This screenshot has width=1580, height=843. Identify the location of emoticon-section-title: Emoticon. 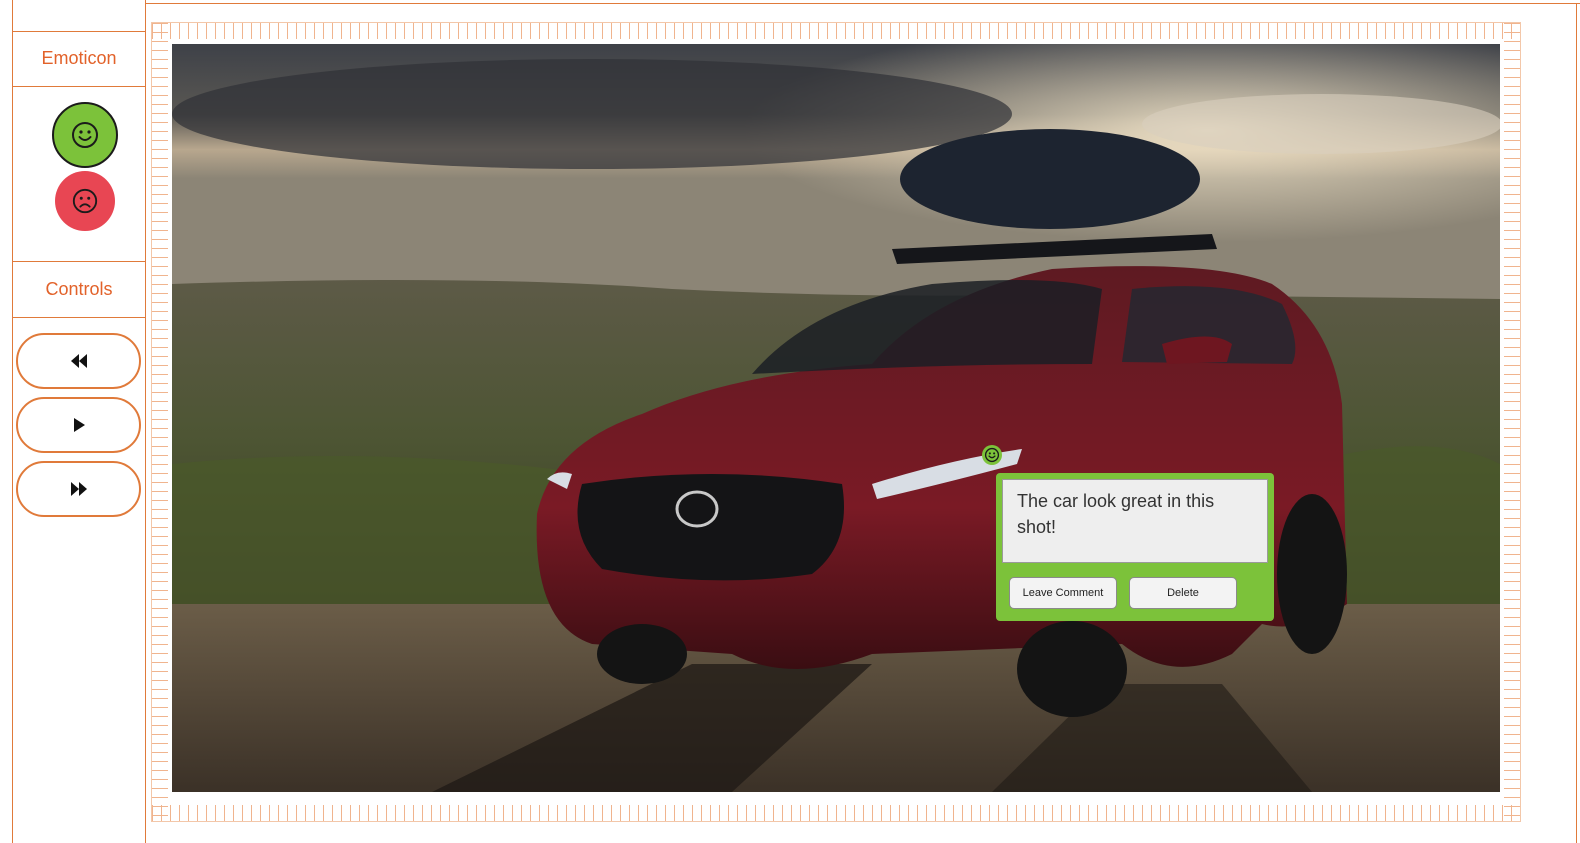
(79, 59).